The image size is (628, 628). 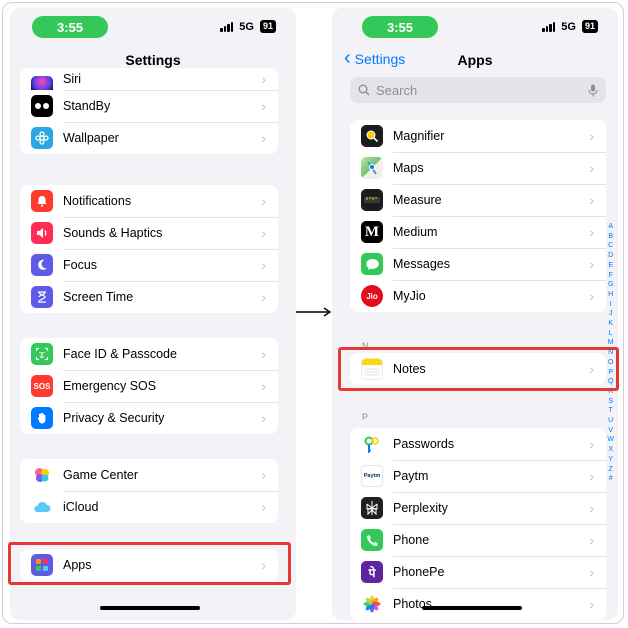 I want to click on game-center-icon, so click(x=42, y=475).